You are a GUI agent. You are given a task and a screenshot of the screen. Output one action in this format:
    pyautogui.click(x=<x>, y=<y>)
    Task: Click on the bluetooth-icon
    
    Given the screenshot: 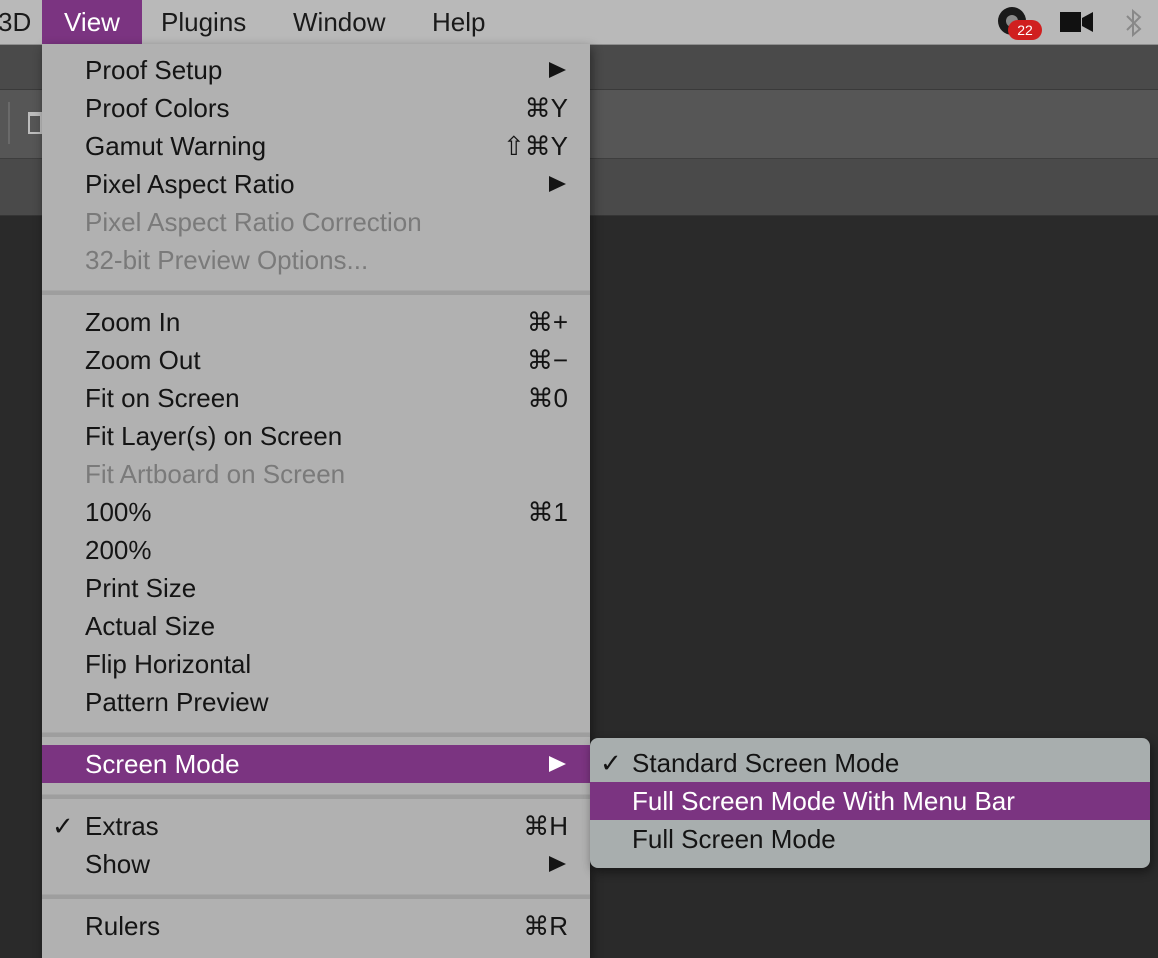 What is the action you would take?
    pyautogui.click(x=1134, y=23)
    